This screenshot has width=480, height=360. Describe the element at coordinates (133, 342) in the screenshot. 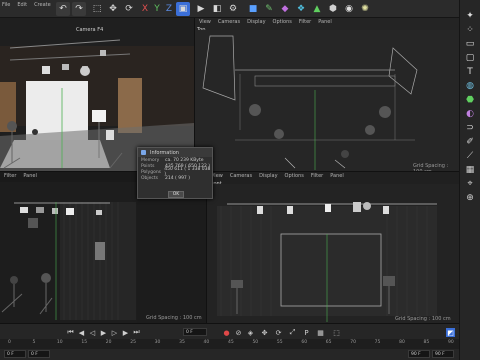

I see `timeline-tick-label: 25` at that location.